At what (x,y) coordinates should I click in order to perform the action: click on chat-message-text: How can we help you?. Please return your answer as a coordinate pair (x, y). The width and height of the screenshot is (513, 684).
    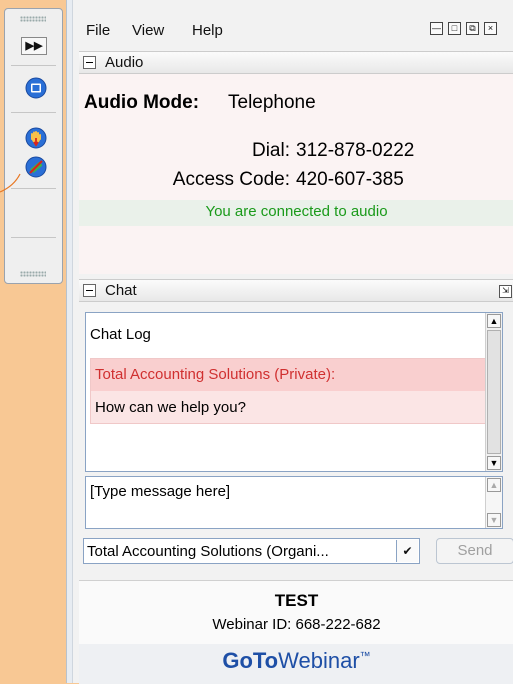
    Looking at the image, I should click on (170, 407).